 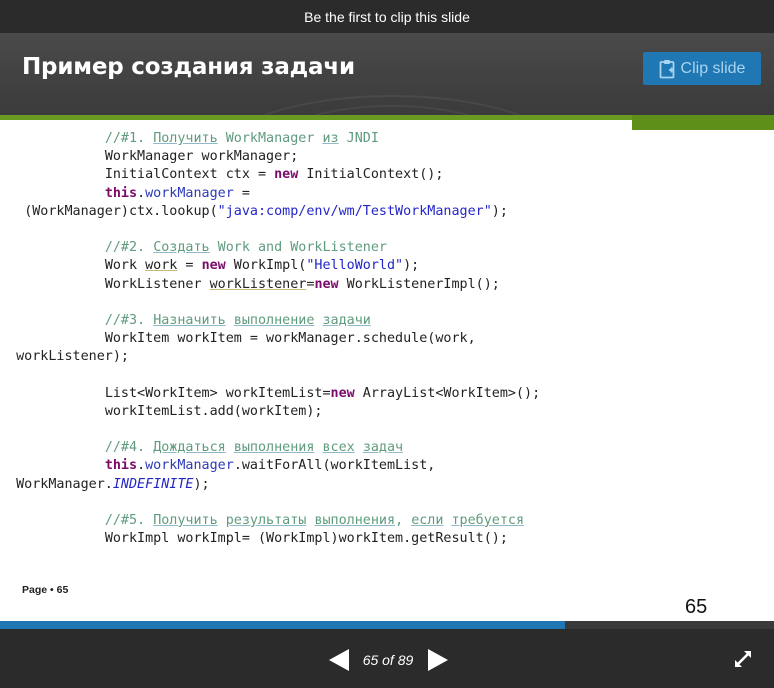 What do you see at coordinates (201, 157) in the screenshot?
I see `code-line: WorkManager workManager;` at bounding box center [201, 157].